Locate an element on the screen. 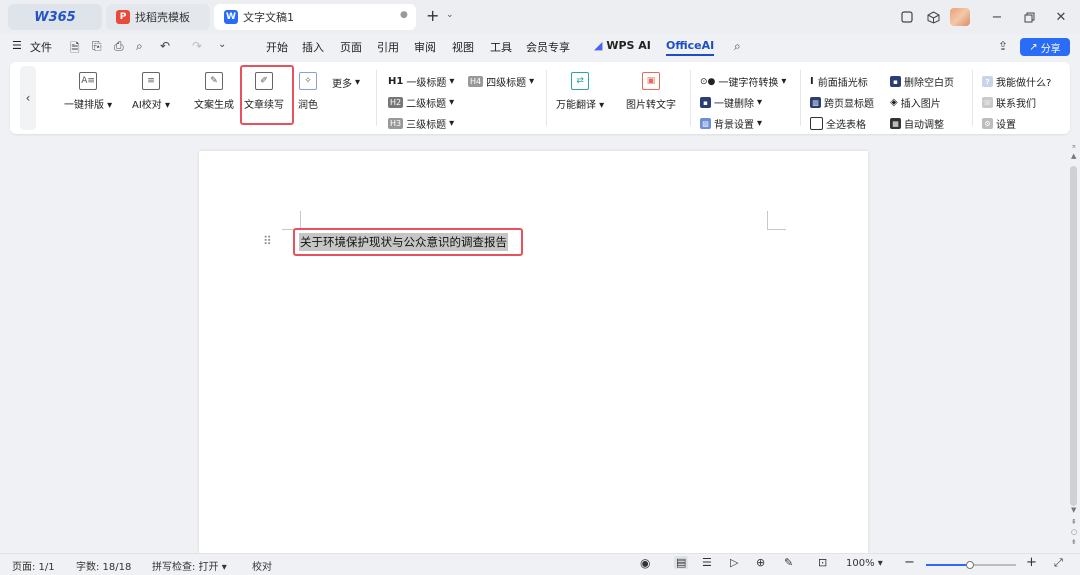 The image size is (1080, 575). menu-view: 视图 is located at coordinates (463, 47).